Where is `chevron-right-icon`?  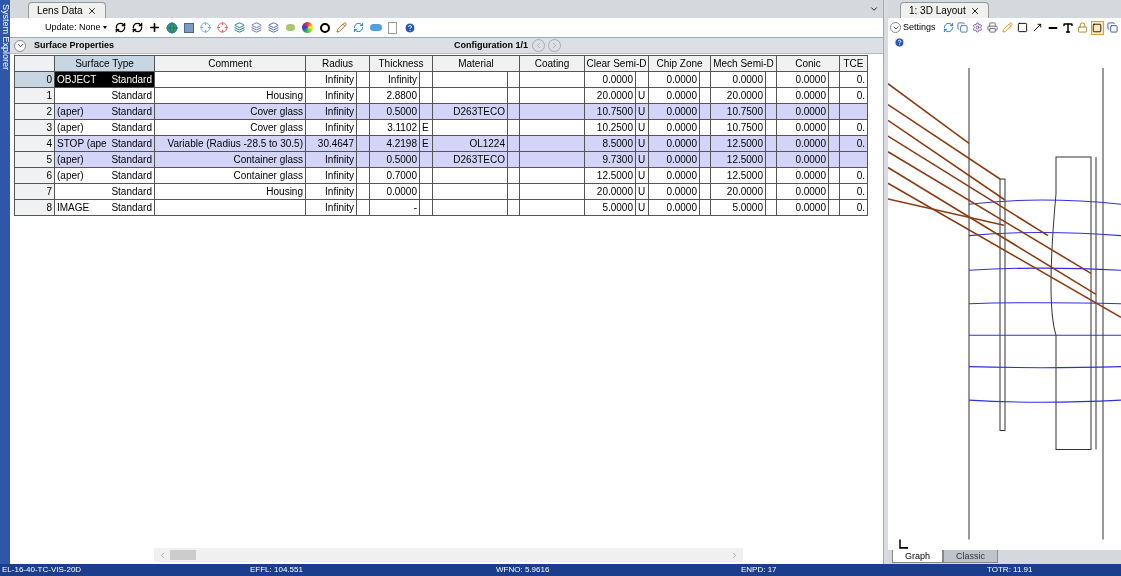 chevron-right-icon is located at coordinates (554, 45).